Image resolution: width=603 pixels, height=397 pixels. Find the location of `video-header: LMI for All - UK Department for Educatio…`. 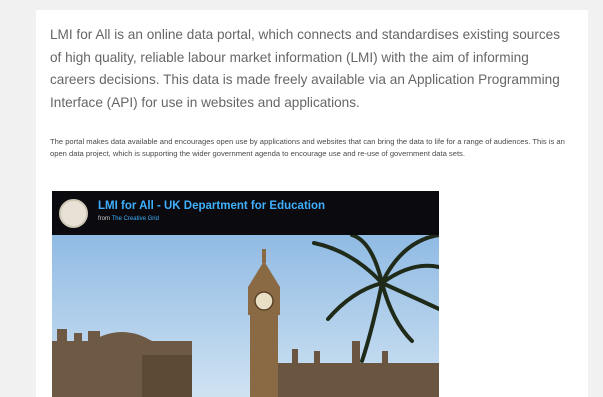

video-header: LMI for All - UK Department for Educatio… is located at coordinates (245, 213).